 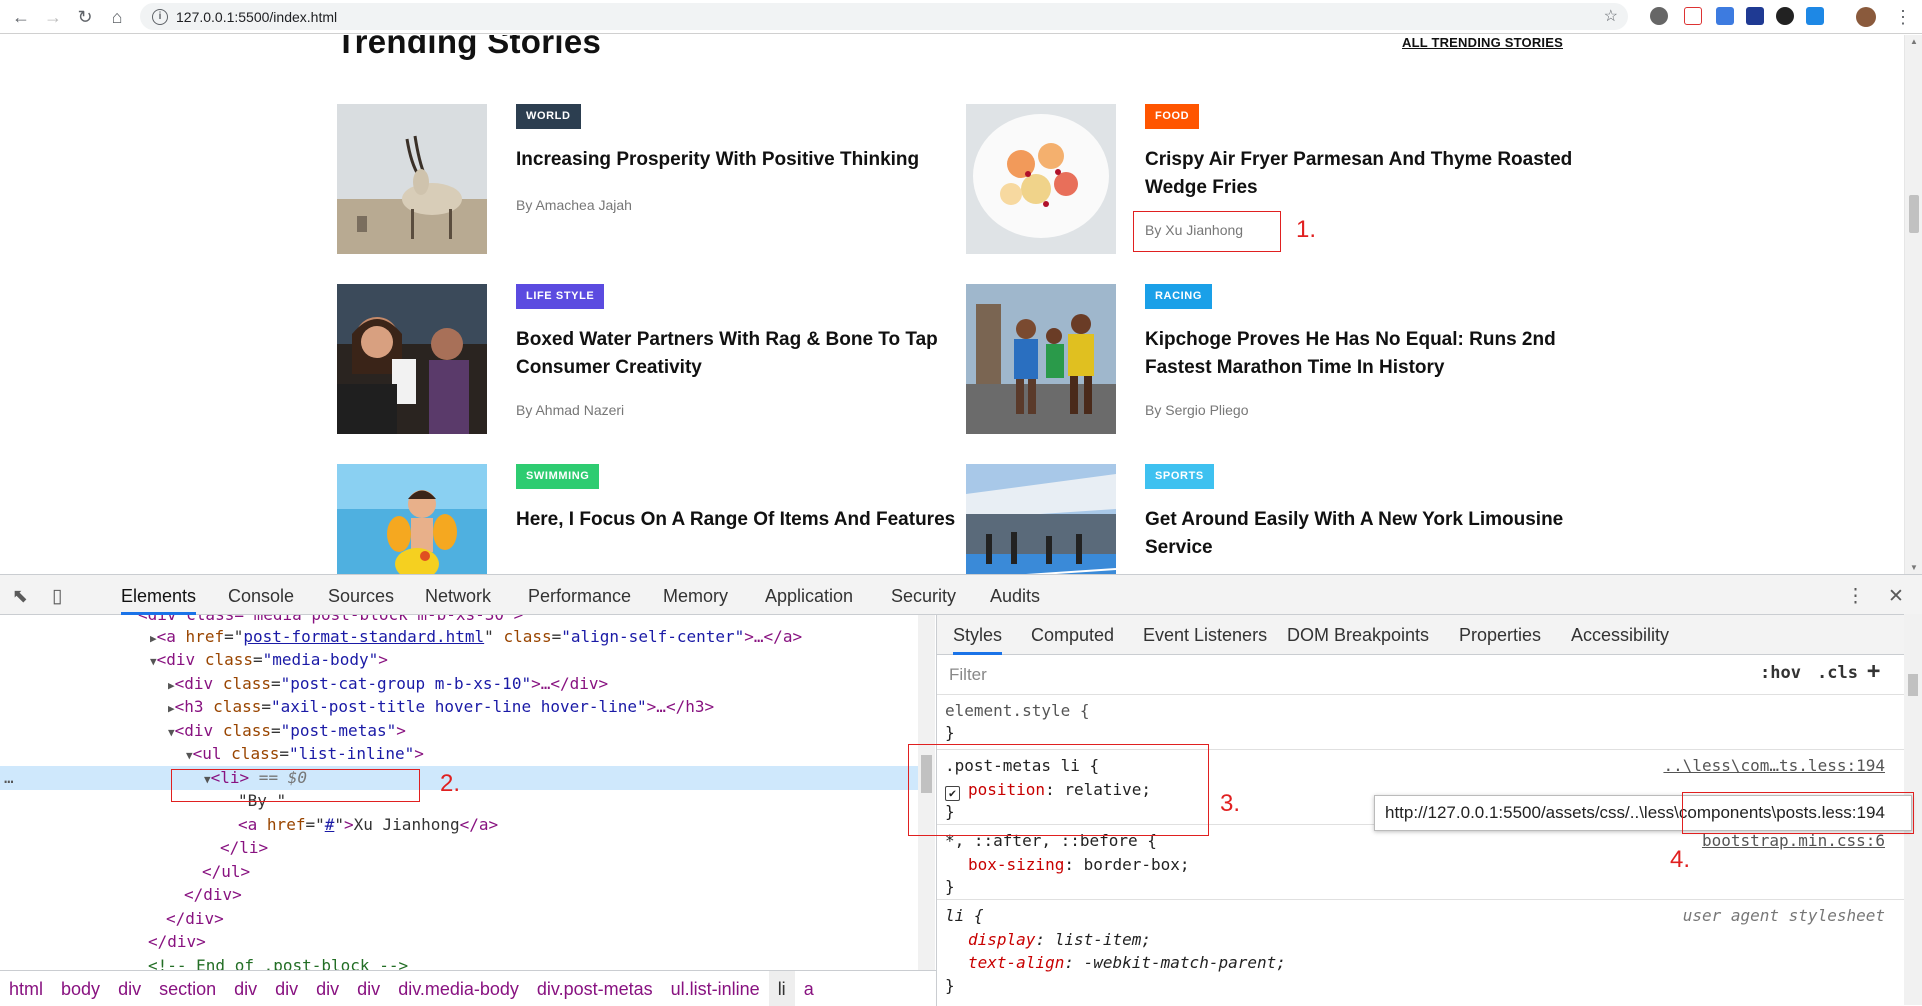 I want to click on tab-security: Security, so click(x=923, y=595).